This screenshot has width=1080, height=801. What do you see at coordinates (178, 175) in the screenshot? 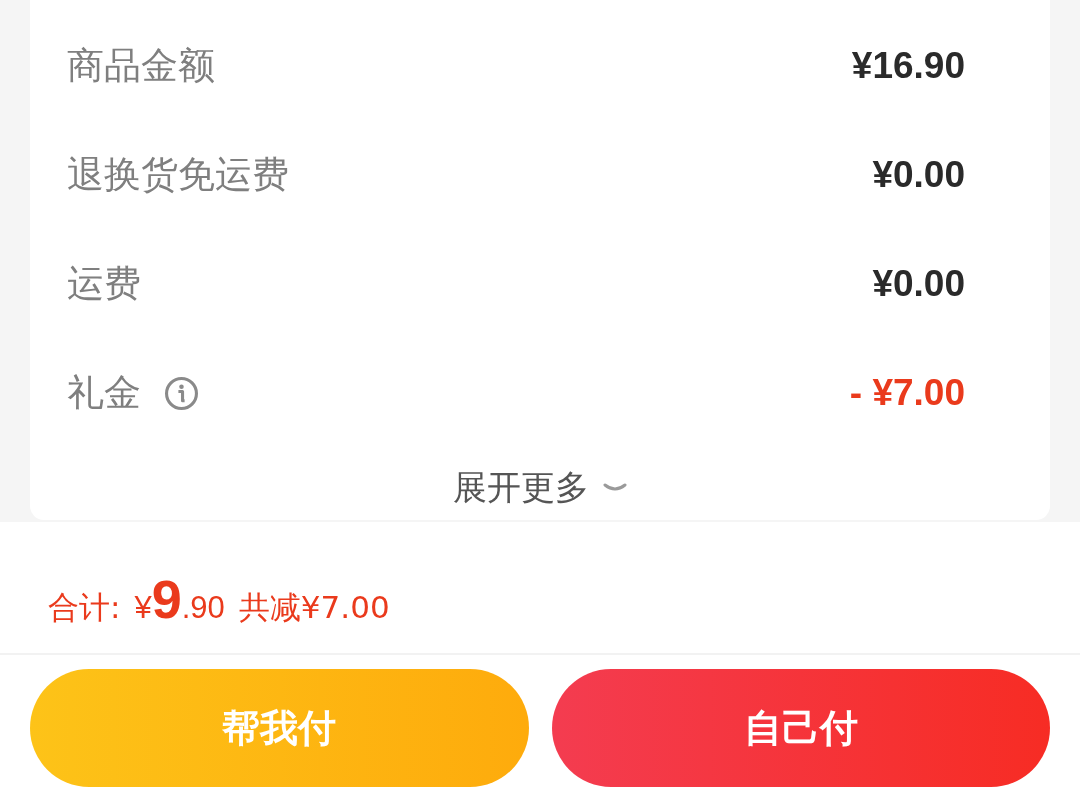
I see `row-label: 退换货免运费` at bounding box center [178, 175].